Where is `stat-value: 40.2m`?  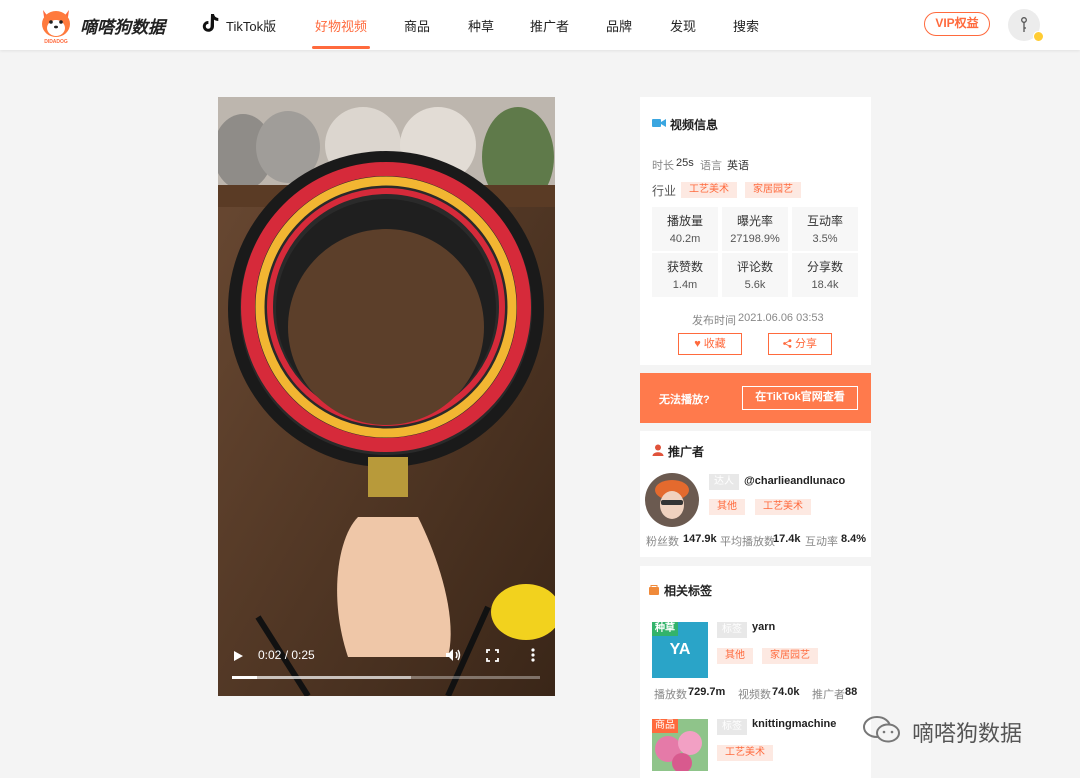 stat-value: 40.2m is located at coordinates (685, 239).